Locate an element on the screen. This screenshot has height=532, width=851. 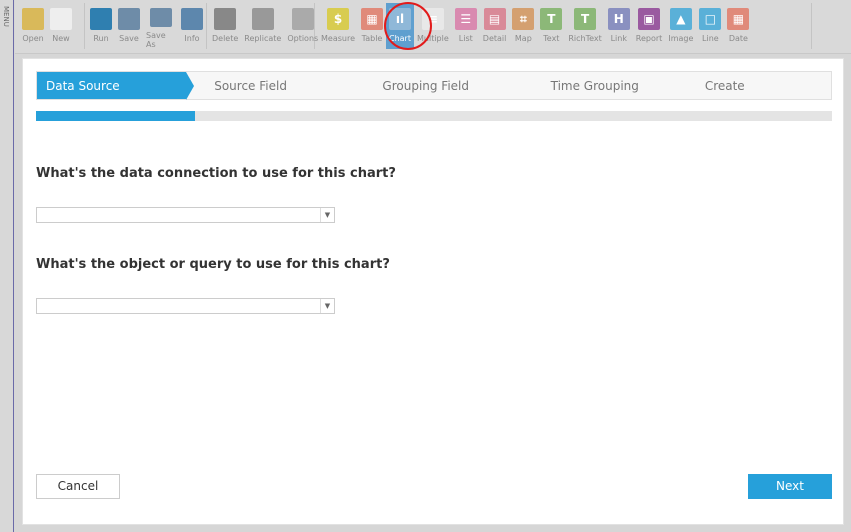
toolbar-label: Map is located at coordinates (523, 38).